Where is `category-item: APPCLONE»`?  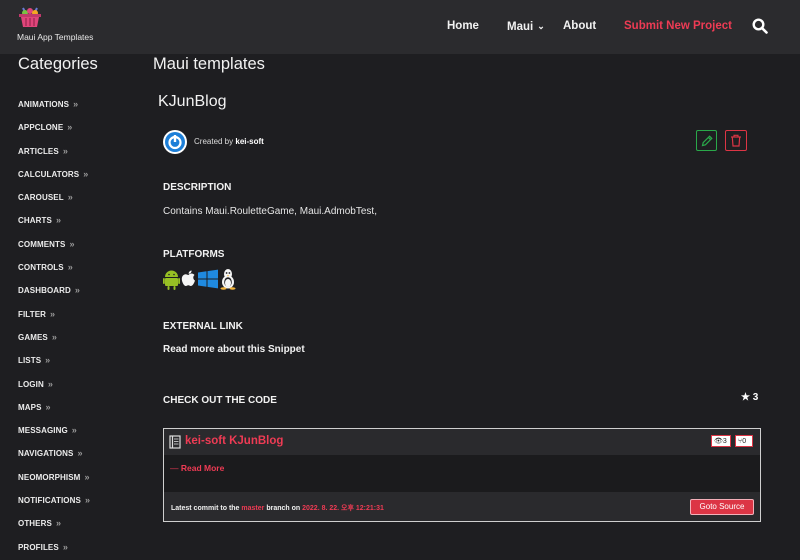 category-item: APPCLONE» is located at coordinates (54, 128).